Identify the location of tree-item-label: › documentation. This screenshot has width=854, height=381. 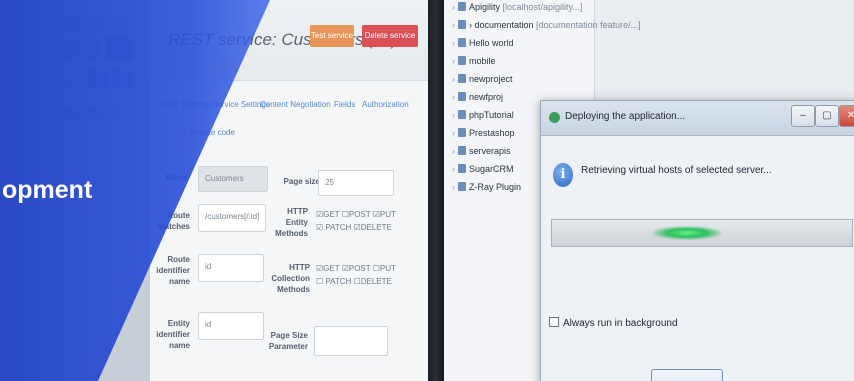
(501, 25).